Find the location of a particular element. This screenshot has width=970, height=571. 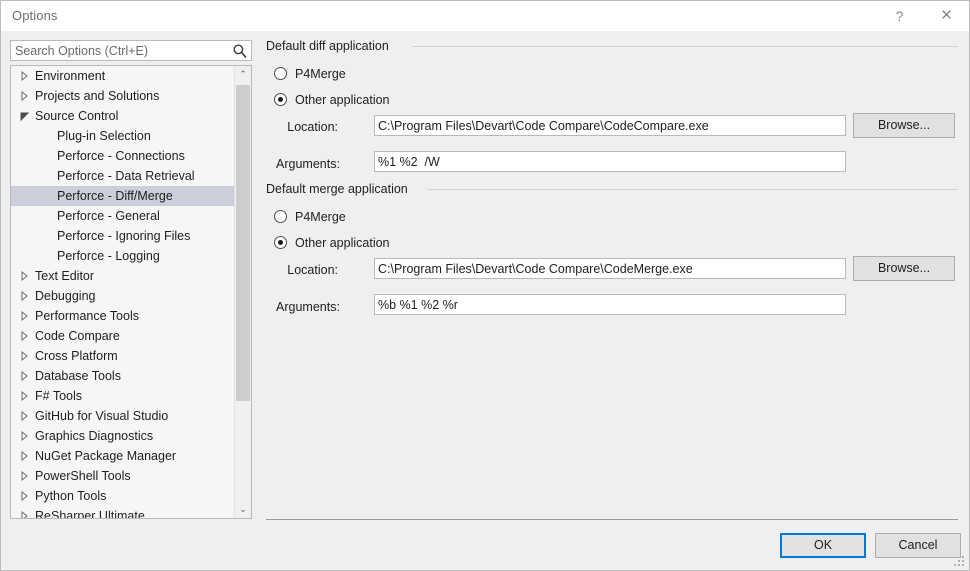

merge-location-label: Location: is located at coordinates (312, 270).